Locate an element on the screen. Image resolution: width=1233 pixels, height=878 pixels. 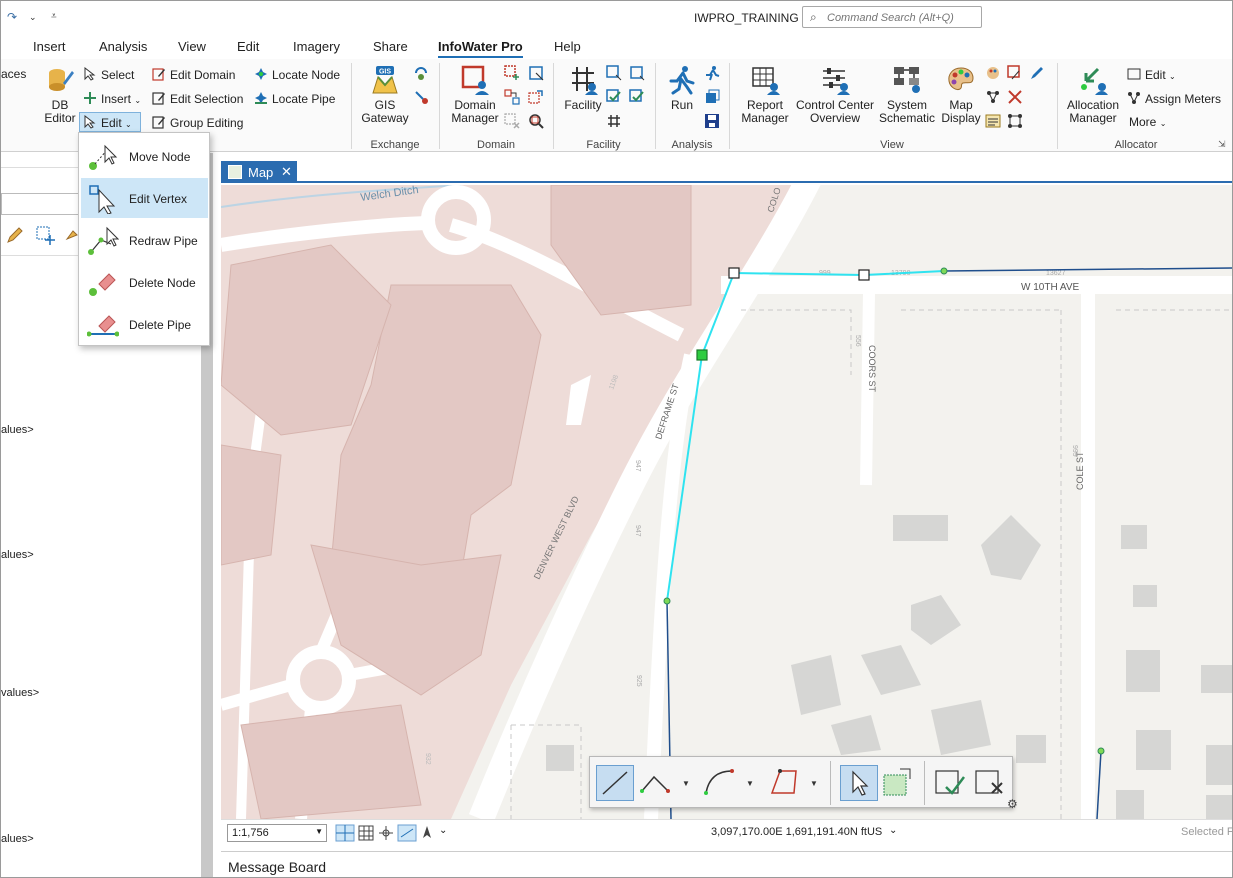
table-icon is located at coordinates (366, 833).